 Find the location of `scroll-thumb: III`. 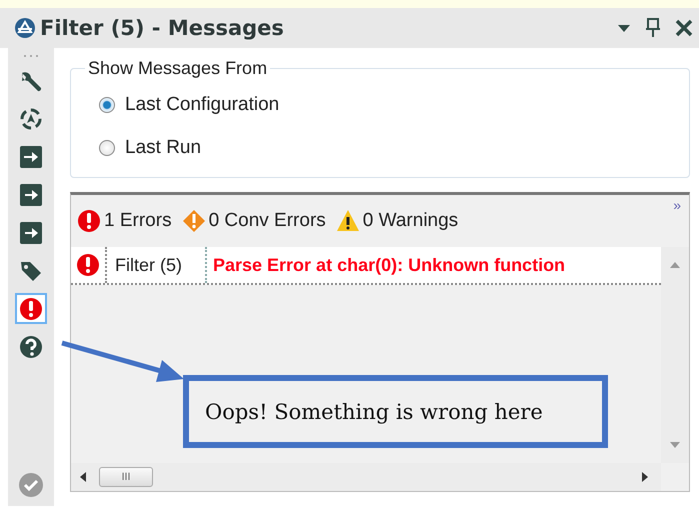

scroll-thumb: III is located at coordinates (126, 477).